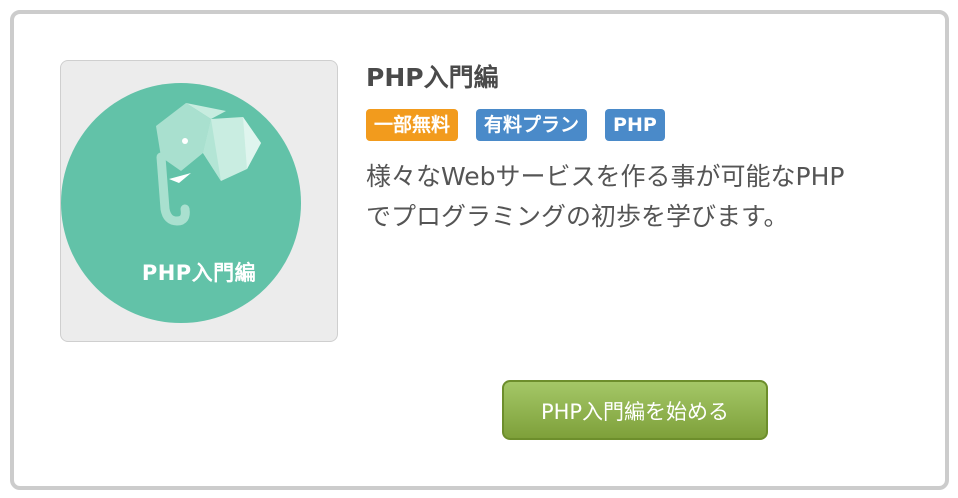  What do you see at coordinates (199, 273) in the screenshot?
I see `thumbnail-caption: PHP入門編` at bounding box center [199, 273].